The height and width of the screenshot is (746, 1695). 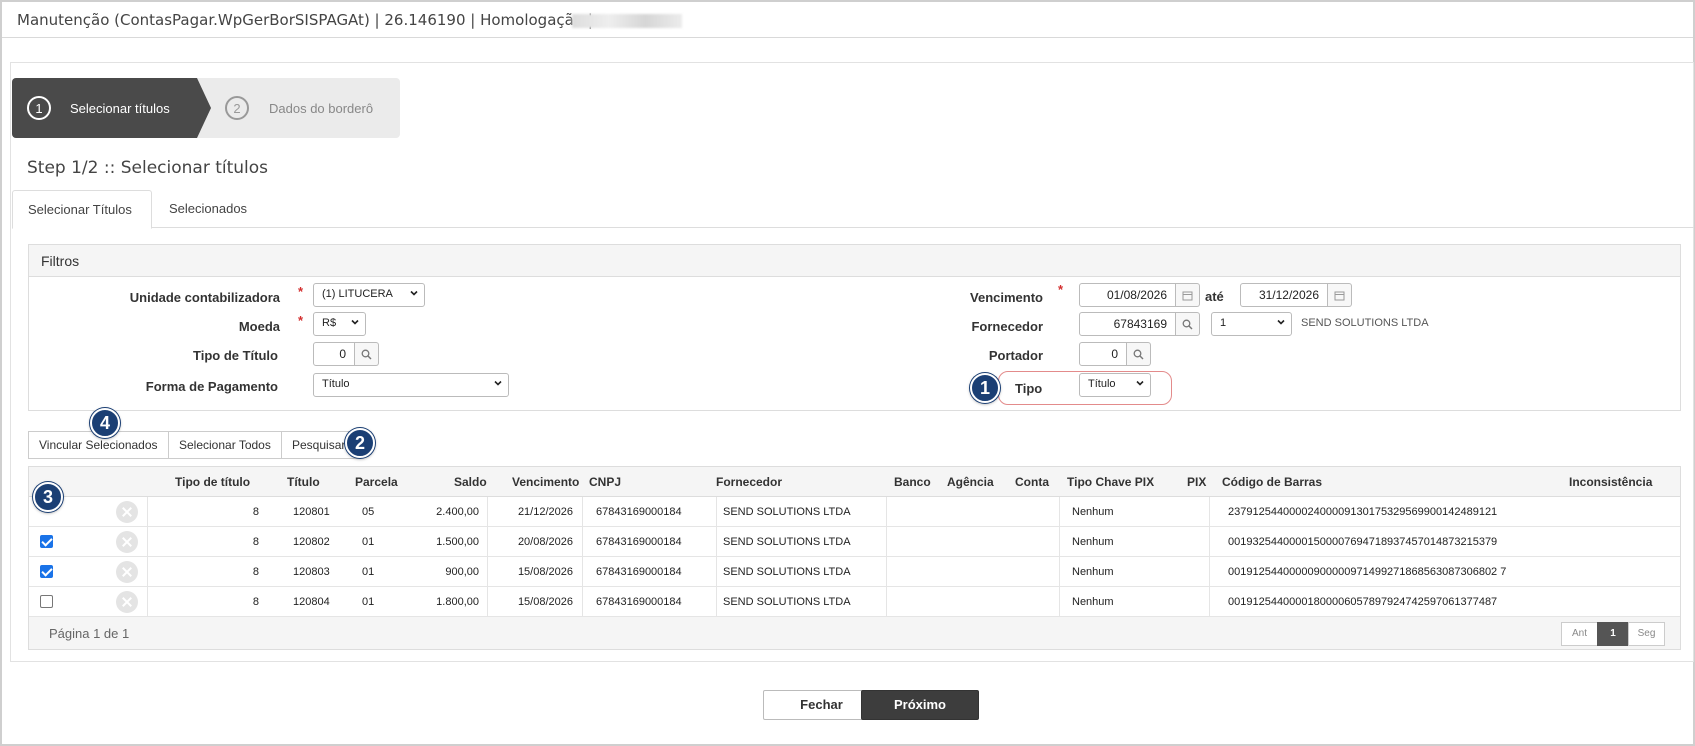 What do you see at coordinates (303, 482) in the screenshot?
I see `col-titulo: Título` at bounding box center [303, 482].